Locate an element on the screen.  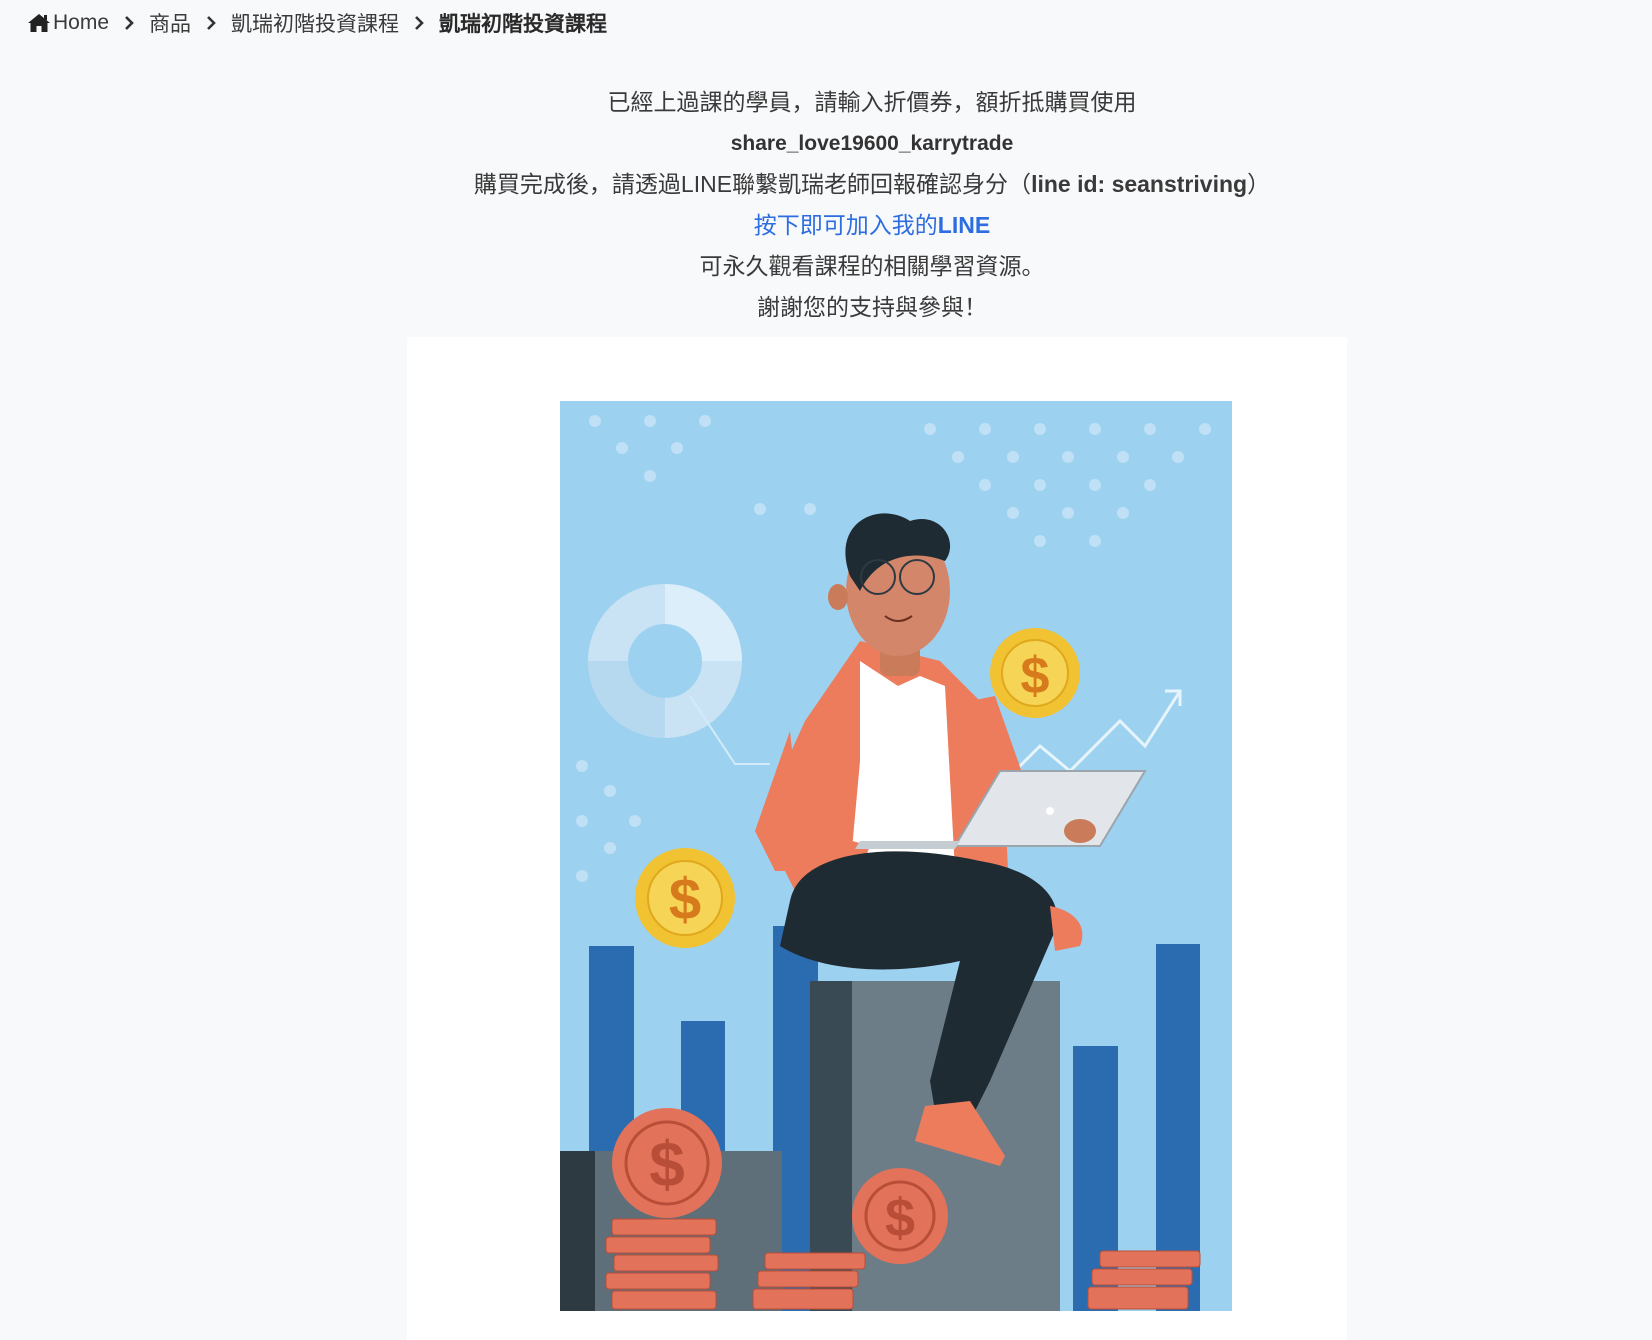
lifetime-access-note: 可永久觀看課程的相關學習資源。 is located at coordinates (872, 266).